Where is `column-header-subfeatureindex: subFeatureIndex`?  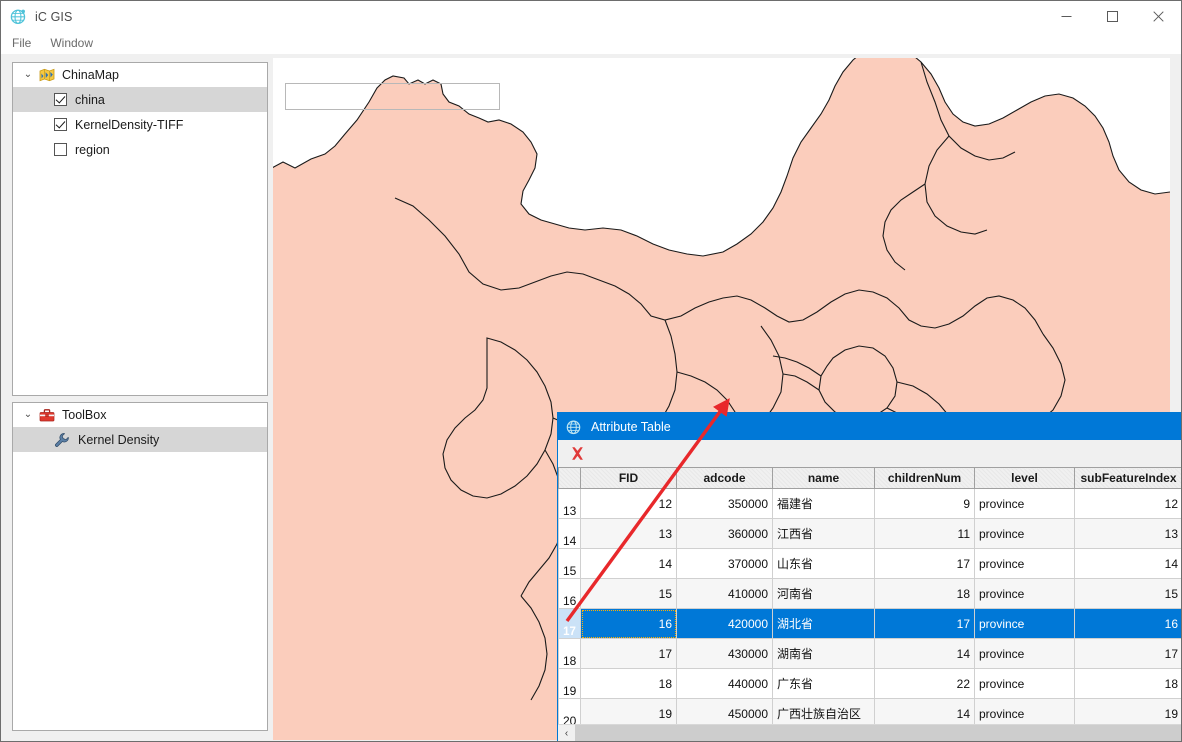
column-header-subfeatureindex: subFeatureIndex is located at coordinates (1127, 478).